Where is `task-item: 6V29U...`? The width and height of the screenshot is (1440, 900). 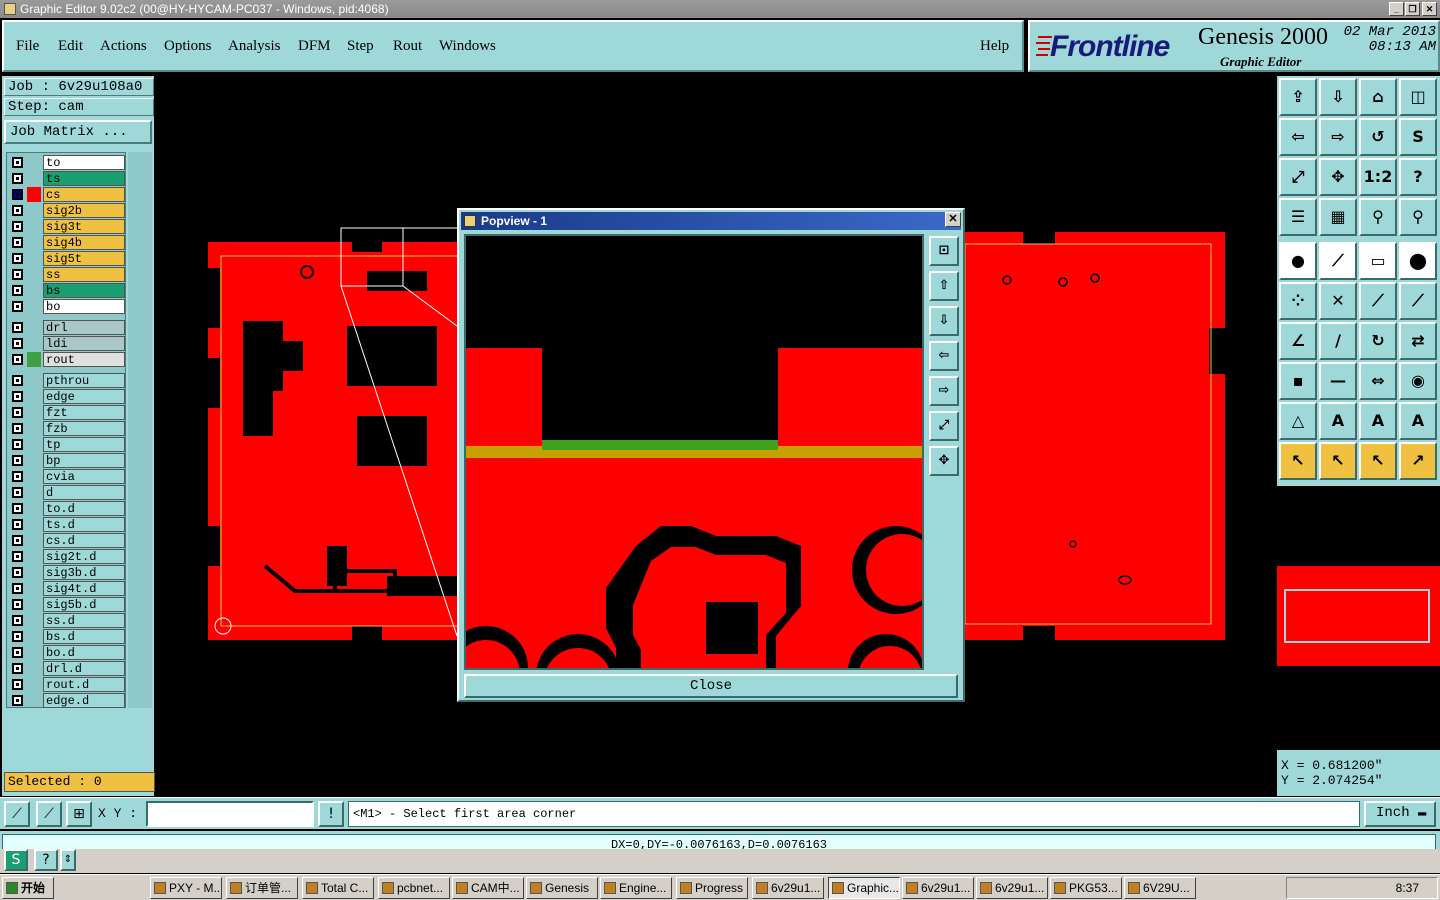 task-item: 6V29U... is located at coordinates (1160, 888).